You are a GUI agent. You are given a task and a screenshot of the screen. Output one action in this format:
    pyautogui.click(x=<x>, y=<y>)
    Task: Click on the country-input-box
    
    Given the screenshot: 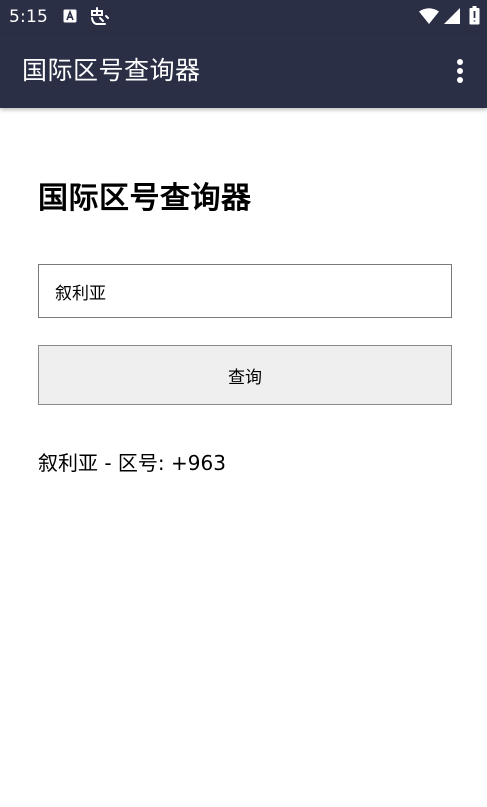 What is the action you would take?
    pyautogui.click(x=245, y=291)
    